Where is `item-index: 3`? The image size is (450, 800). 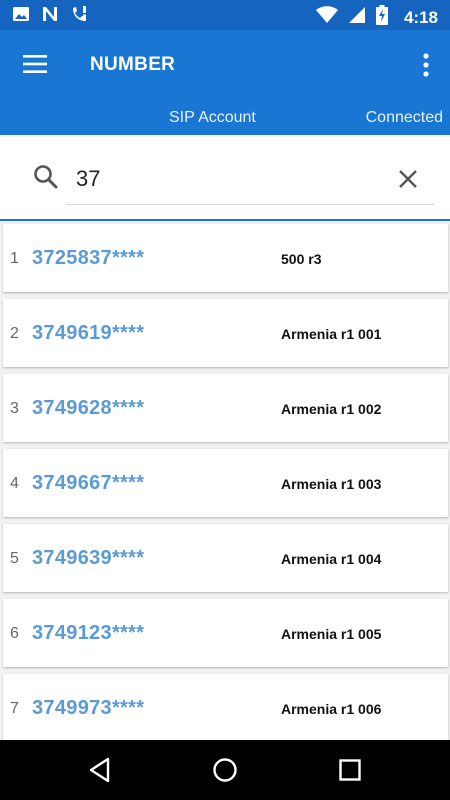 item-index: 3 is located at coordinates (14, 408).